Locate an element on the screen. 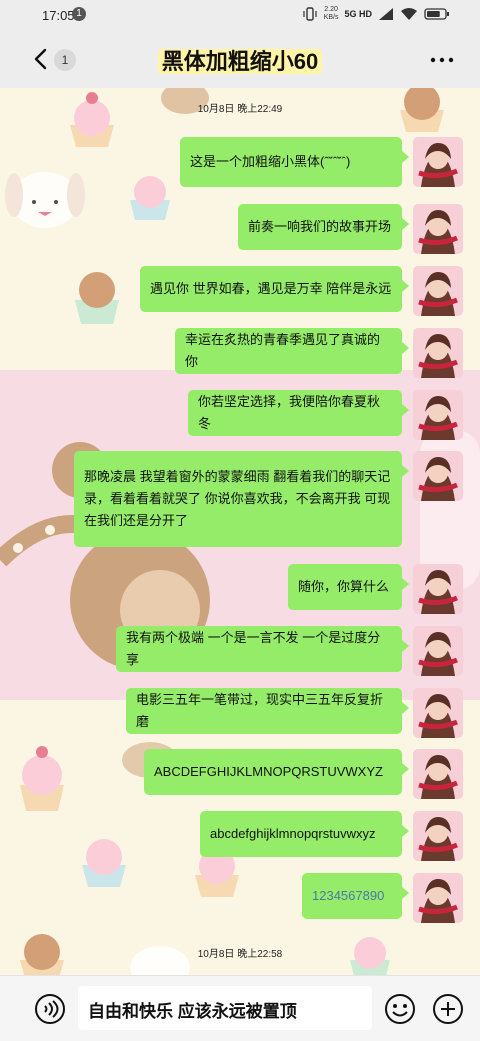  message-text: abcdefghijklmnopqrstuvwxyz is located at coordinates (293, 833).